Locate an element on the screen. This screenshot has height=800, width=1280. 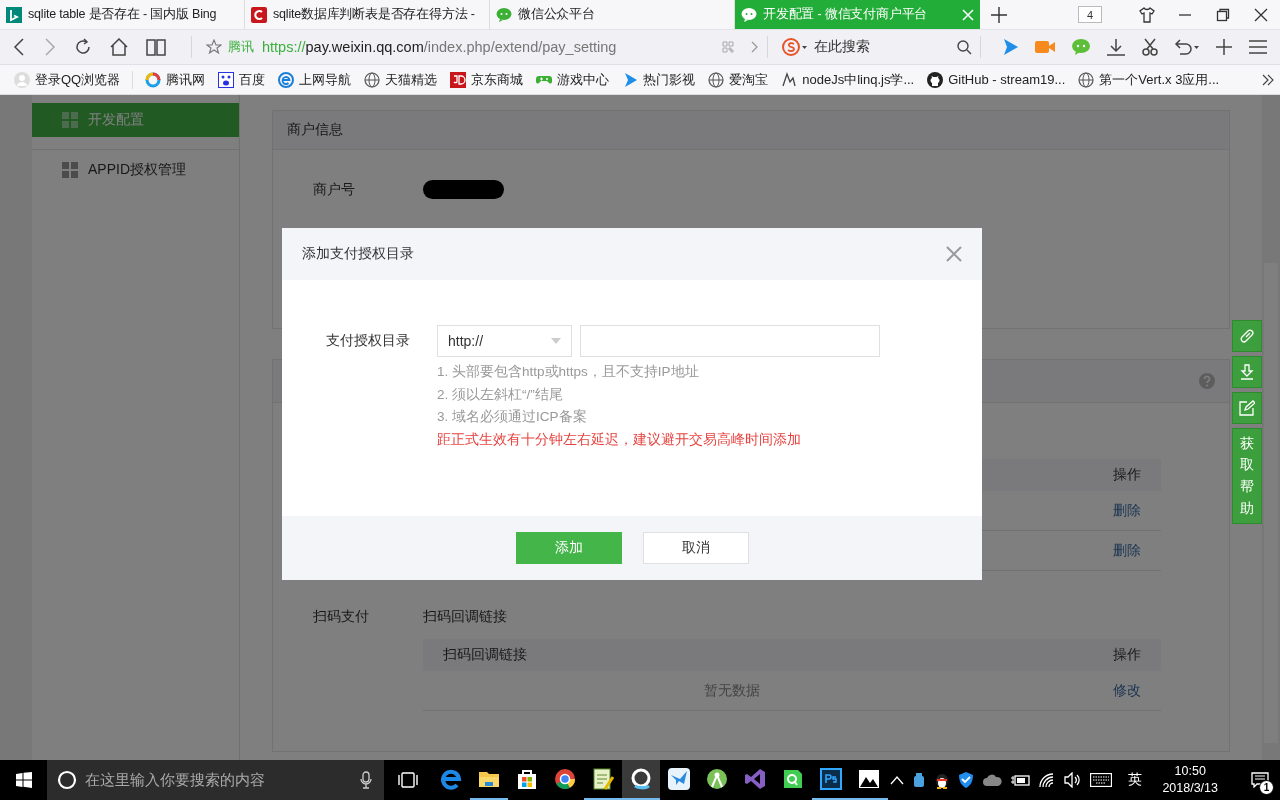
url-field is located at coordinates (730, 341).